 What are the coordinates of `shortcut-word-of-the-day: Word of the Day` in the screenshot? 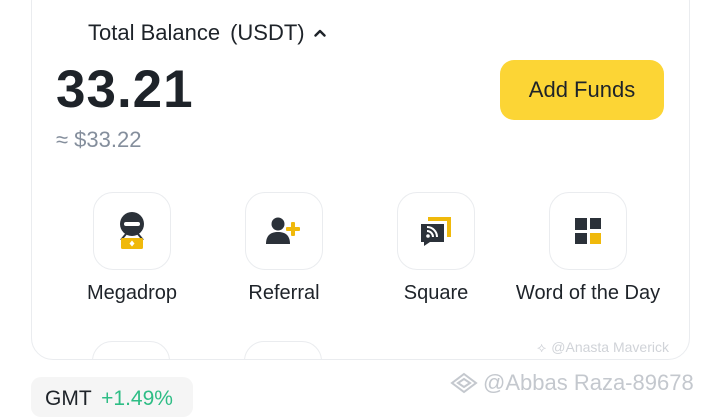 It's located at (588, 248).